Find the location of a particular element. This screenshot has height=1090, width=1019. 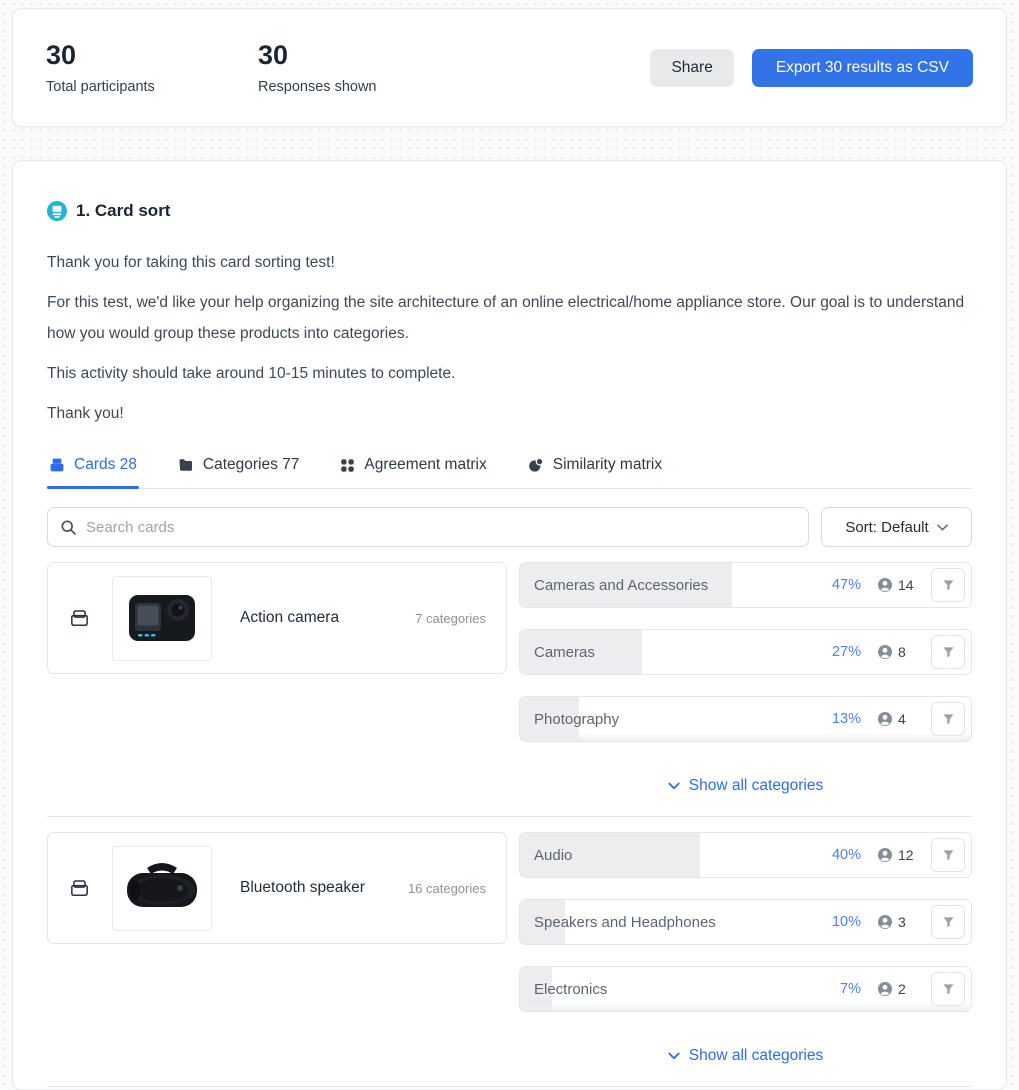

search-cards-input is located at coordinates (441, 527).